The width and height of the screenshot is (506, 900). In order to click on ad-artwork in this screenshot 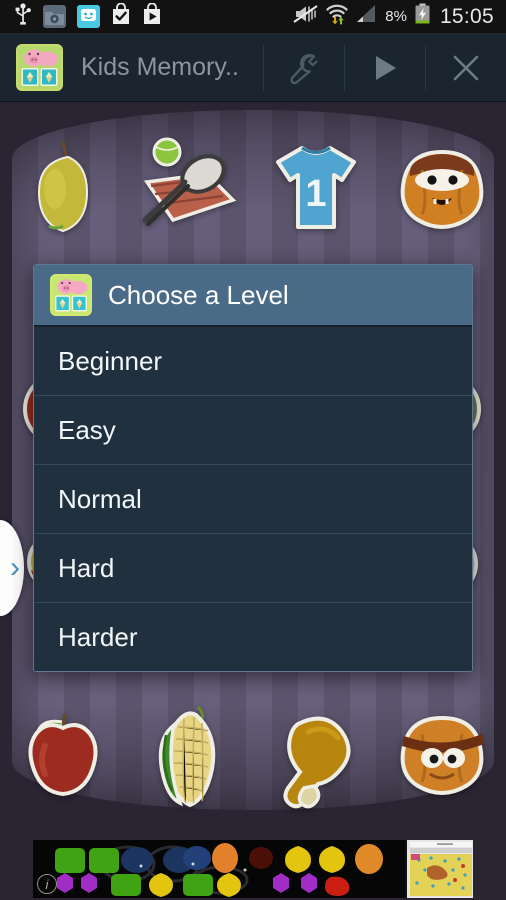, I will do `click(219, 869)`.